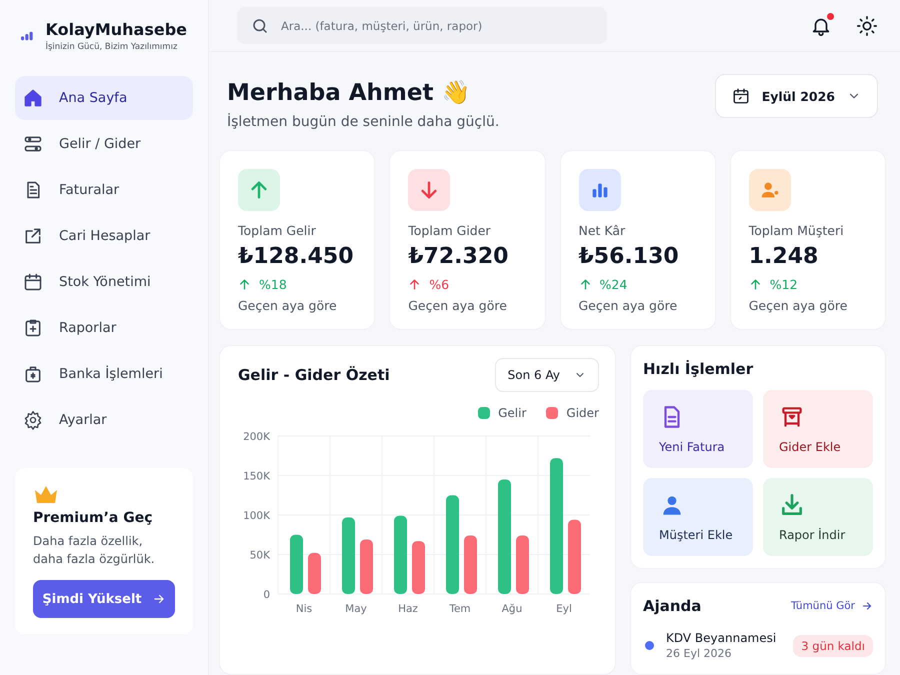 This screenshot has height=675, width=900. Describe the element at coordinates (104, 282) in the screenshot. I see `sidebar-item: Stok Yönetimi` at that location.